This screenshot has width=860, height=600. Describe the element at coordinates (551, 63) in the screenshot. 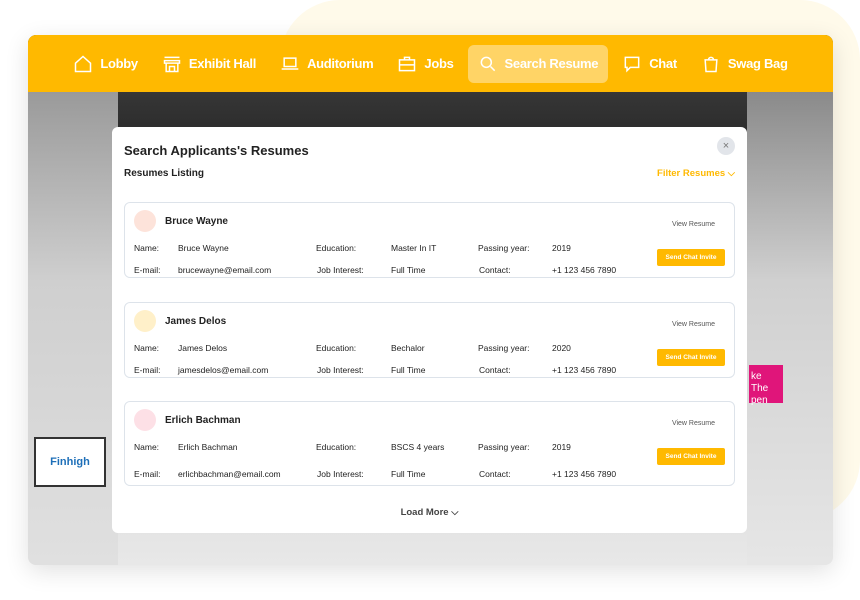

I see `nav-label: Search Resume` at that location.